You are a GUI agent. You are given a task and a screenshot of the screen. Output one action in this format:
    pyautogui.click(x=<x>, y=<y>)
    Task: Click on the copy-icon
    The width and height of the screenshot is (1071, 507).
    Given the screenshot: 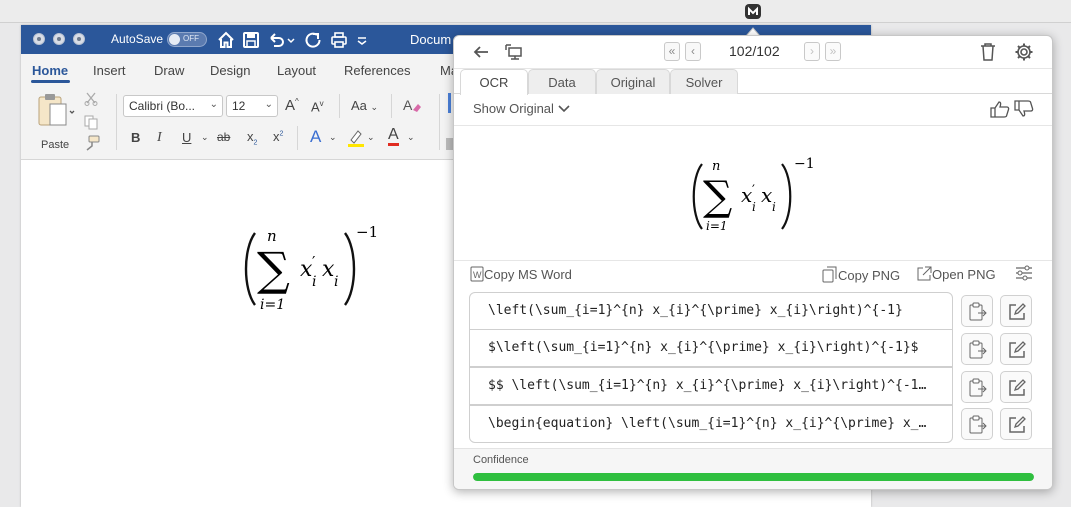 What is the action you would take?
    pyautogui.click(x=91, y=122)
    